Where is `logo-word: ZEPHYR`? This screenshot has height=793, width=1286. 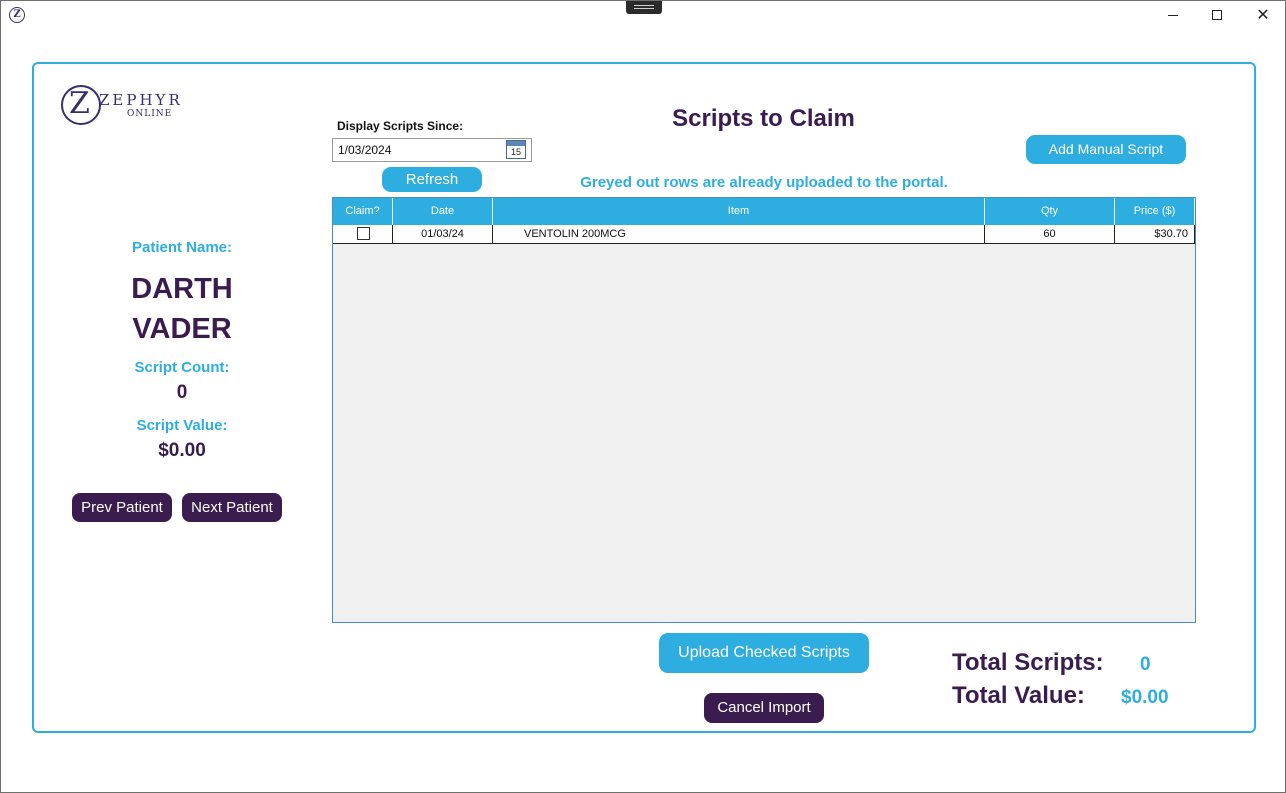 logo-word: ZEPHYR is located at coordinates (141, 100).